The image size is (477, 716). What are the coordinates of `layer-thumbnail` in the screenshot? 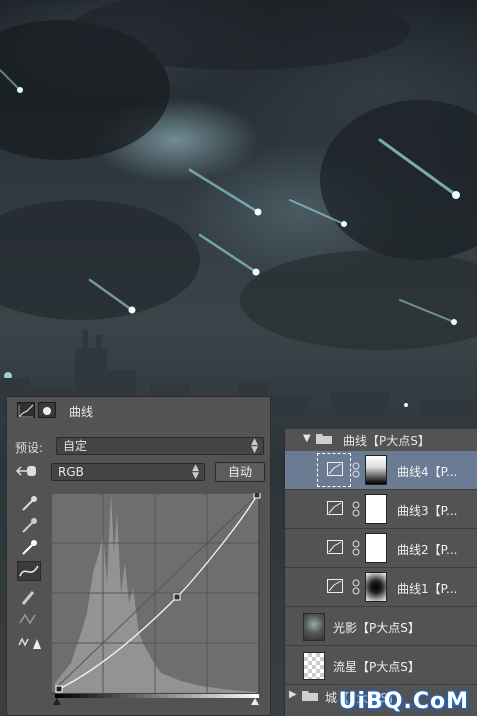 It's located at (314, 627).